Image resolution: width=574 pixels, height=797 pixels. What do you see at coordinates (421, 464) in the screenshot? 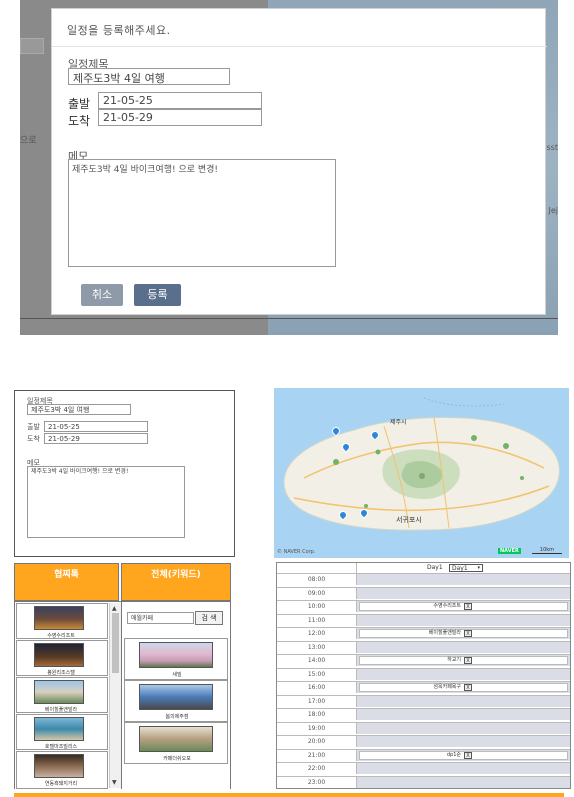
I see `map-canvas` at bounding box center [421, 464].